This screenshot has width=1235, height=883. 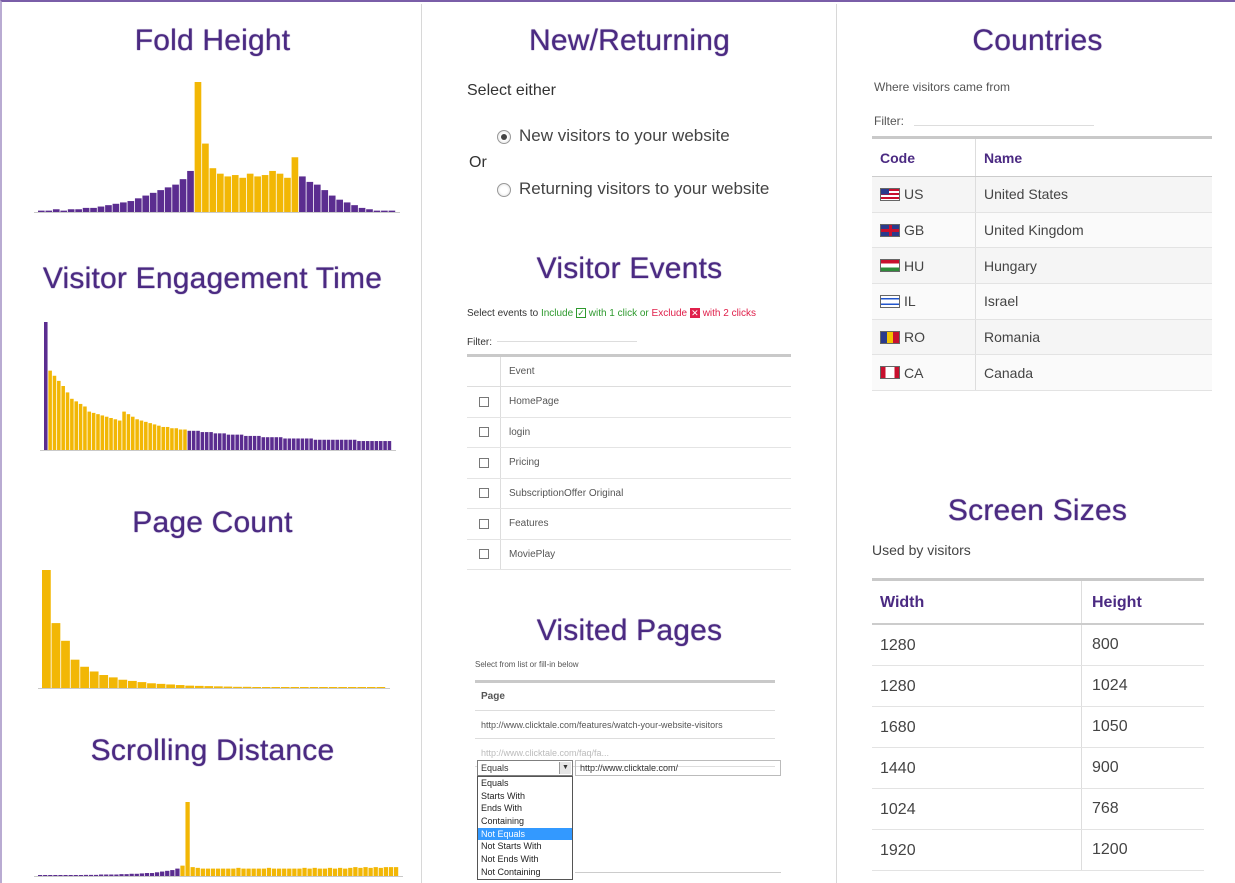 I want to click on countries-filter-input, so click(x=1004, y=115).